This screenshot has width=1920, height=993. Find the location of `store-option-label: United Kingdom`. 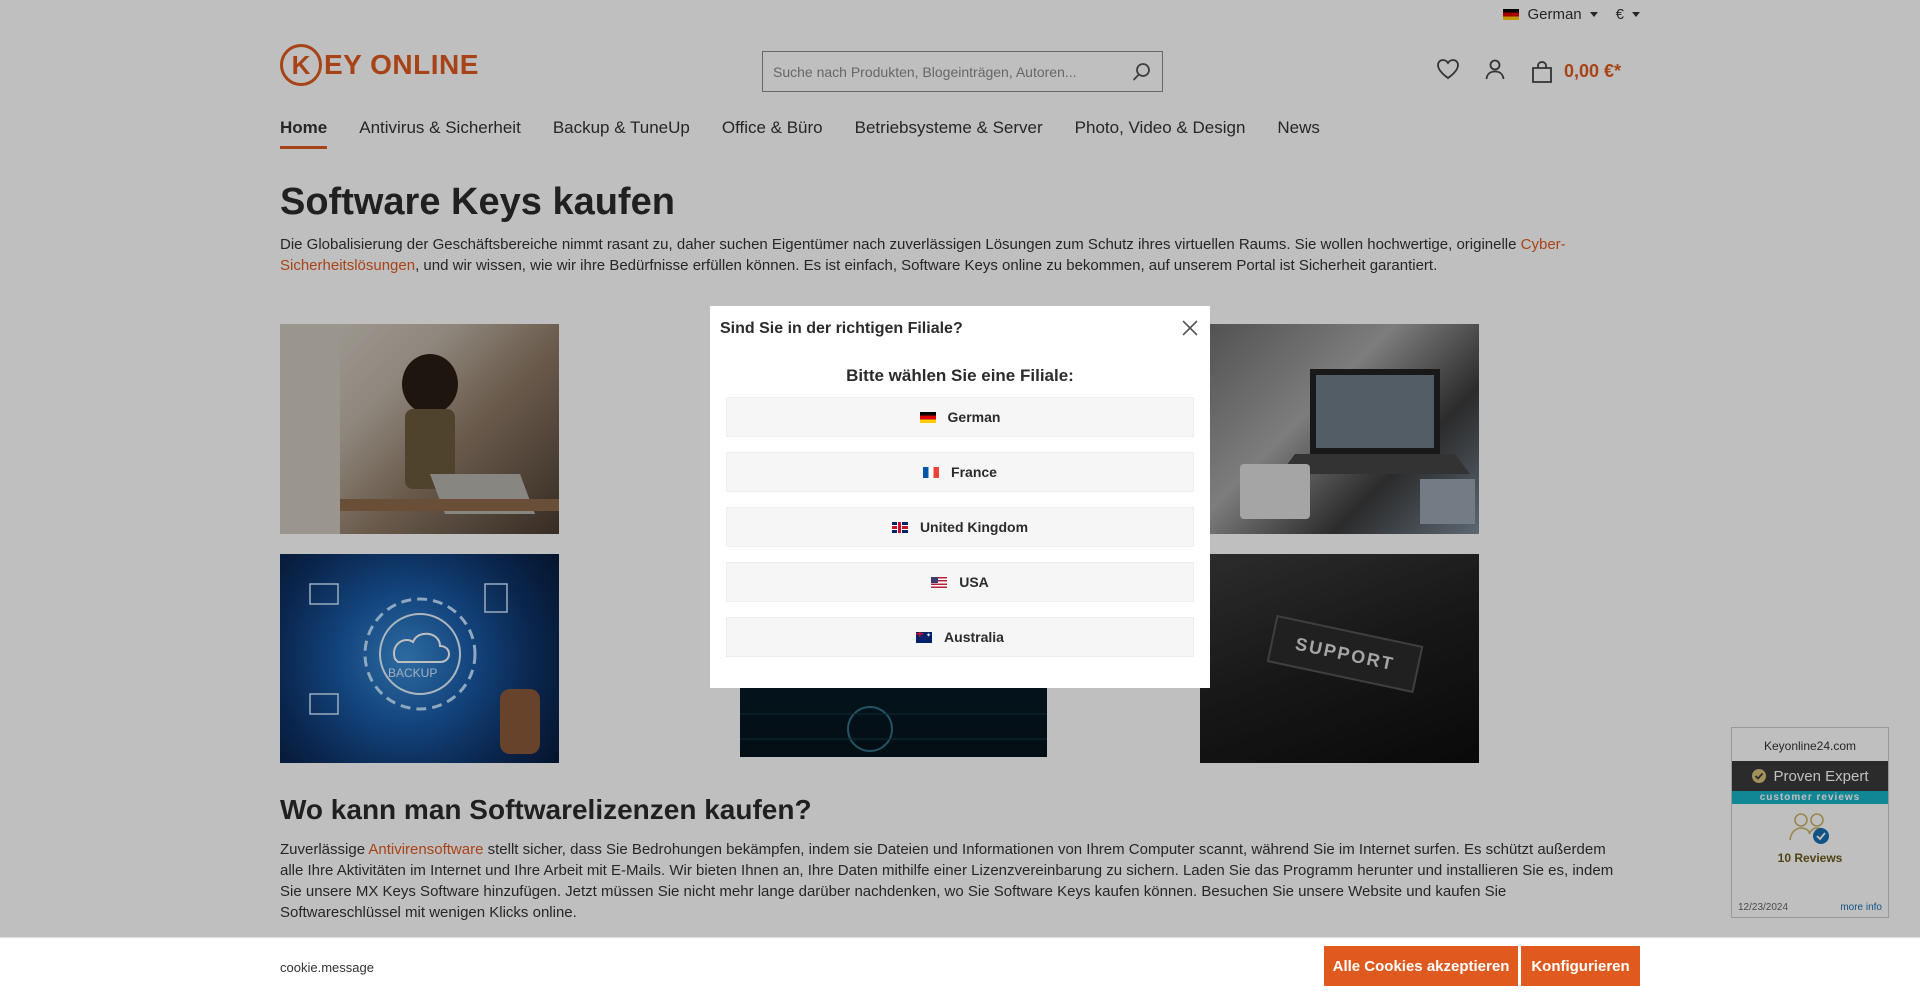

store-option-label: United Kingdom is located at coordinates (974, 527).